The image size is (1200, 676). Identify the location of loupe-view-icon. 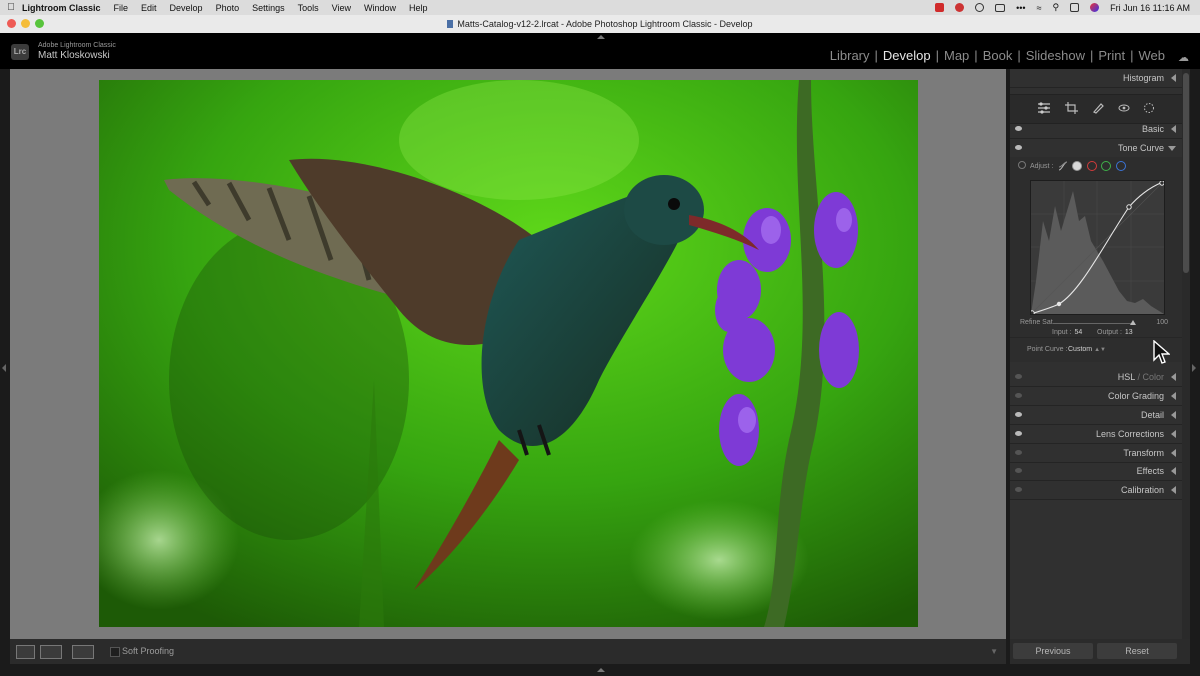
(25, 652).